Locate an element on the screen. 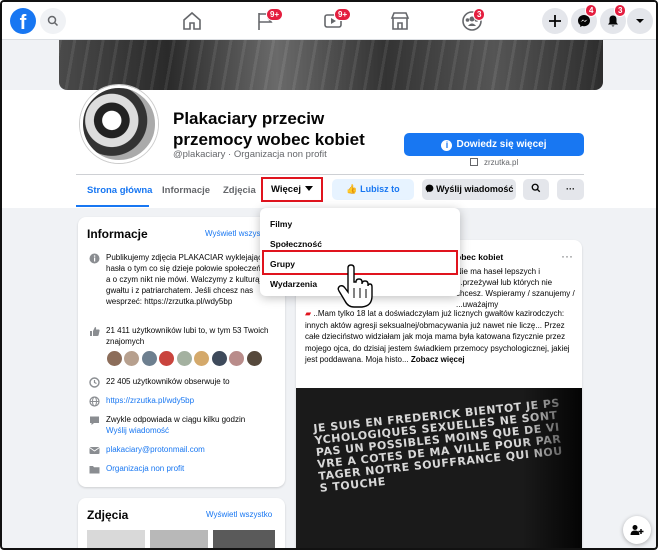  messenger-icon is located at coordinates (429, 188).